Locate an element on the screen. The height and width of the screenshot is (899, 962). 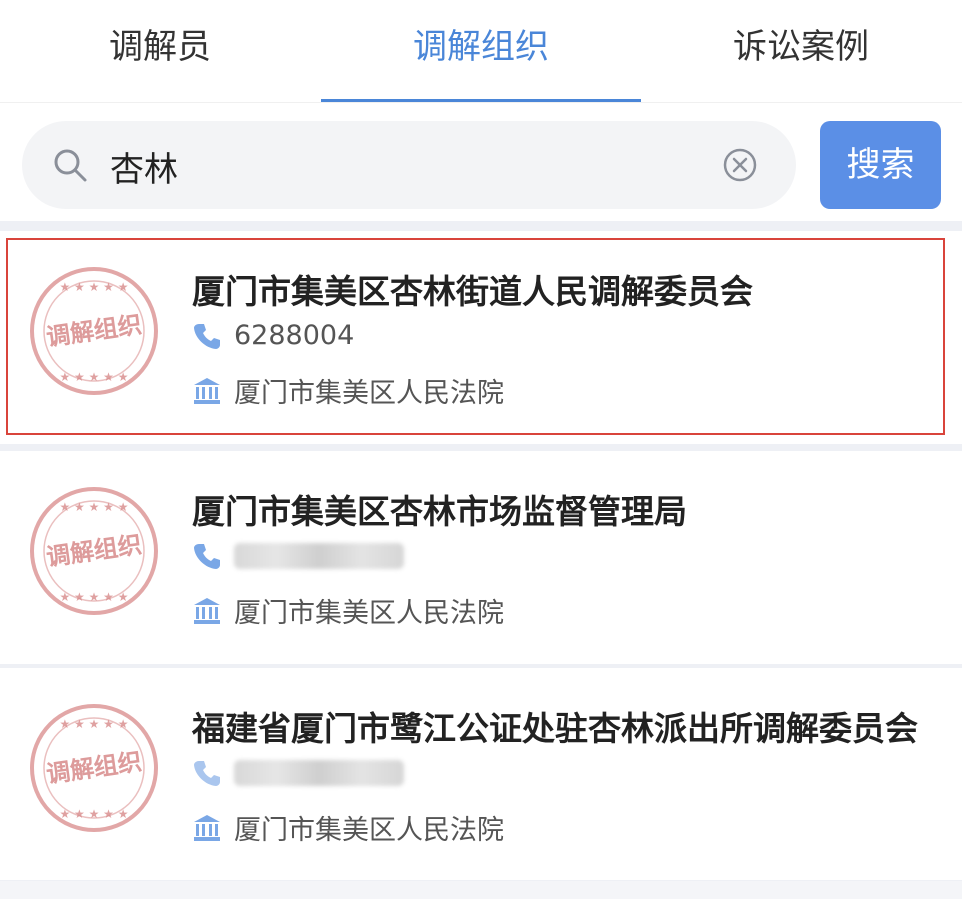
search-icon is located at coordinates (70, 165).